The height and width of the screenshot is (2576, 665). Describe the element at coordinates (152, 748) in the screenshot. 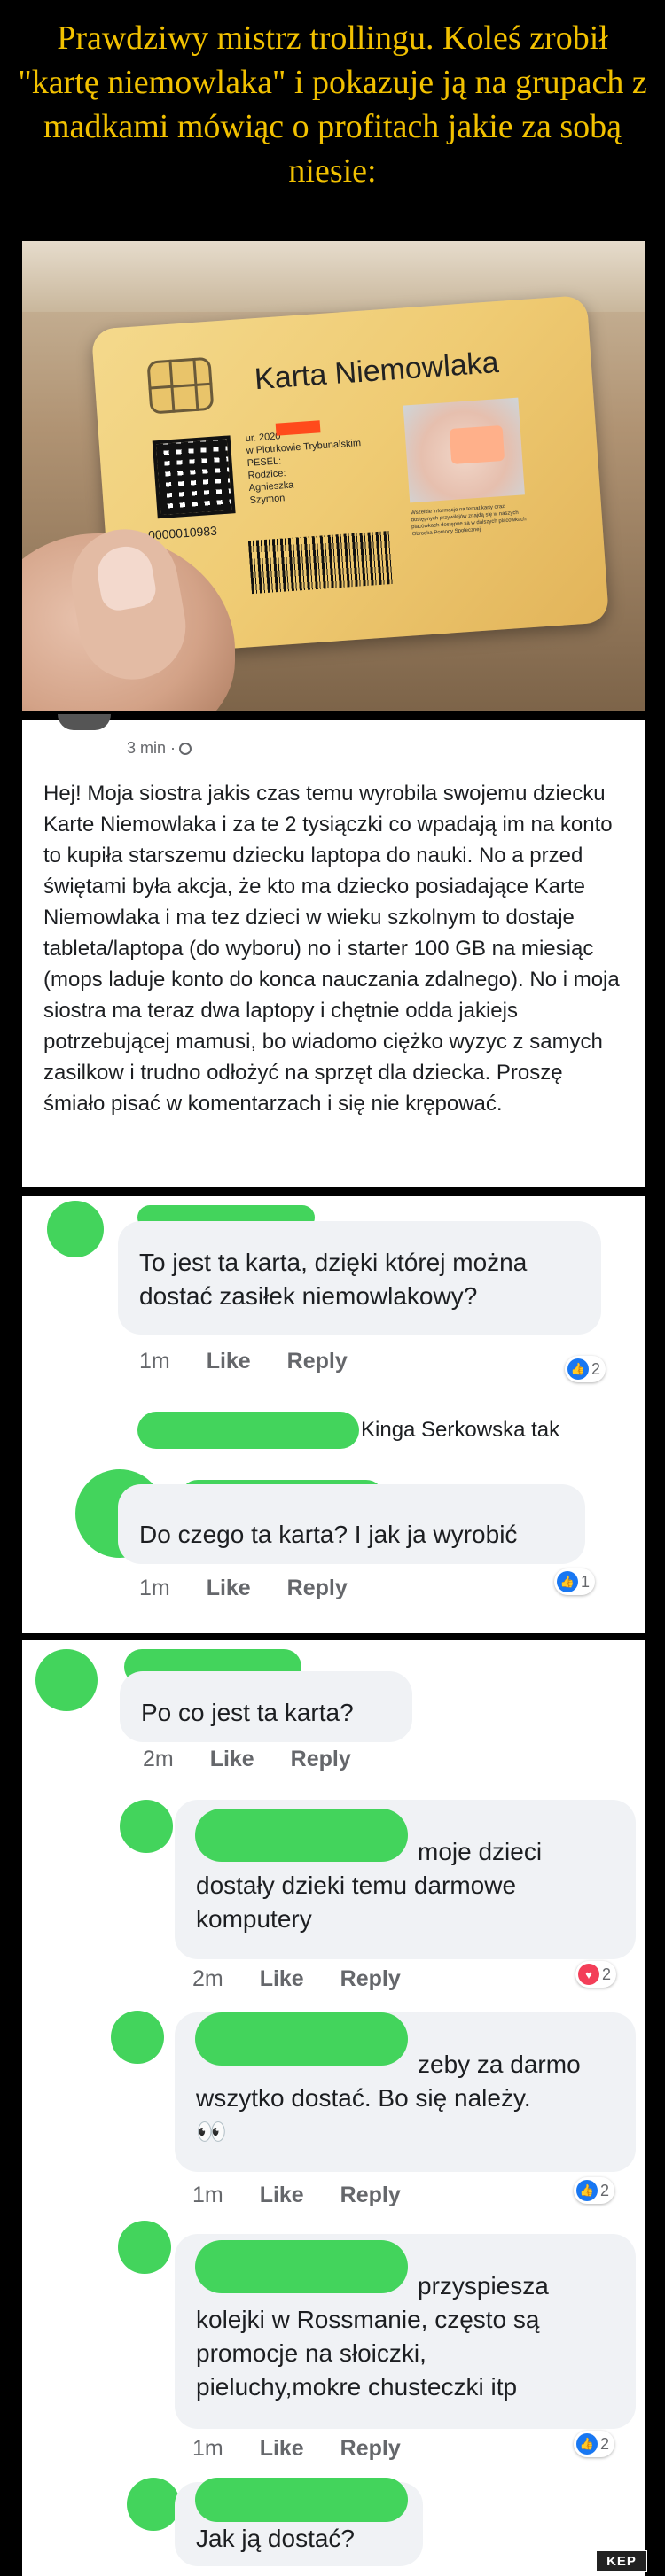

I see `post-time: 3 min ·` at that location.